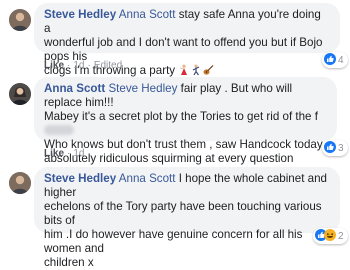  Describe the element at coordinates (69, 262) in the screenshot. I see `comment-text: children x` at that location.